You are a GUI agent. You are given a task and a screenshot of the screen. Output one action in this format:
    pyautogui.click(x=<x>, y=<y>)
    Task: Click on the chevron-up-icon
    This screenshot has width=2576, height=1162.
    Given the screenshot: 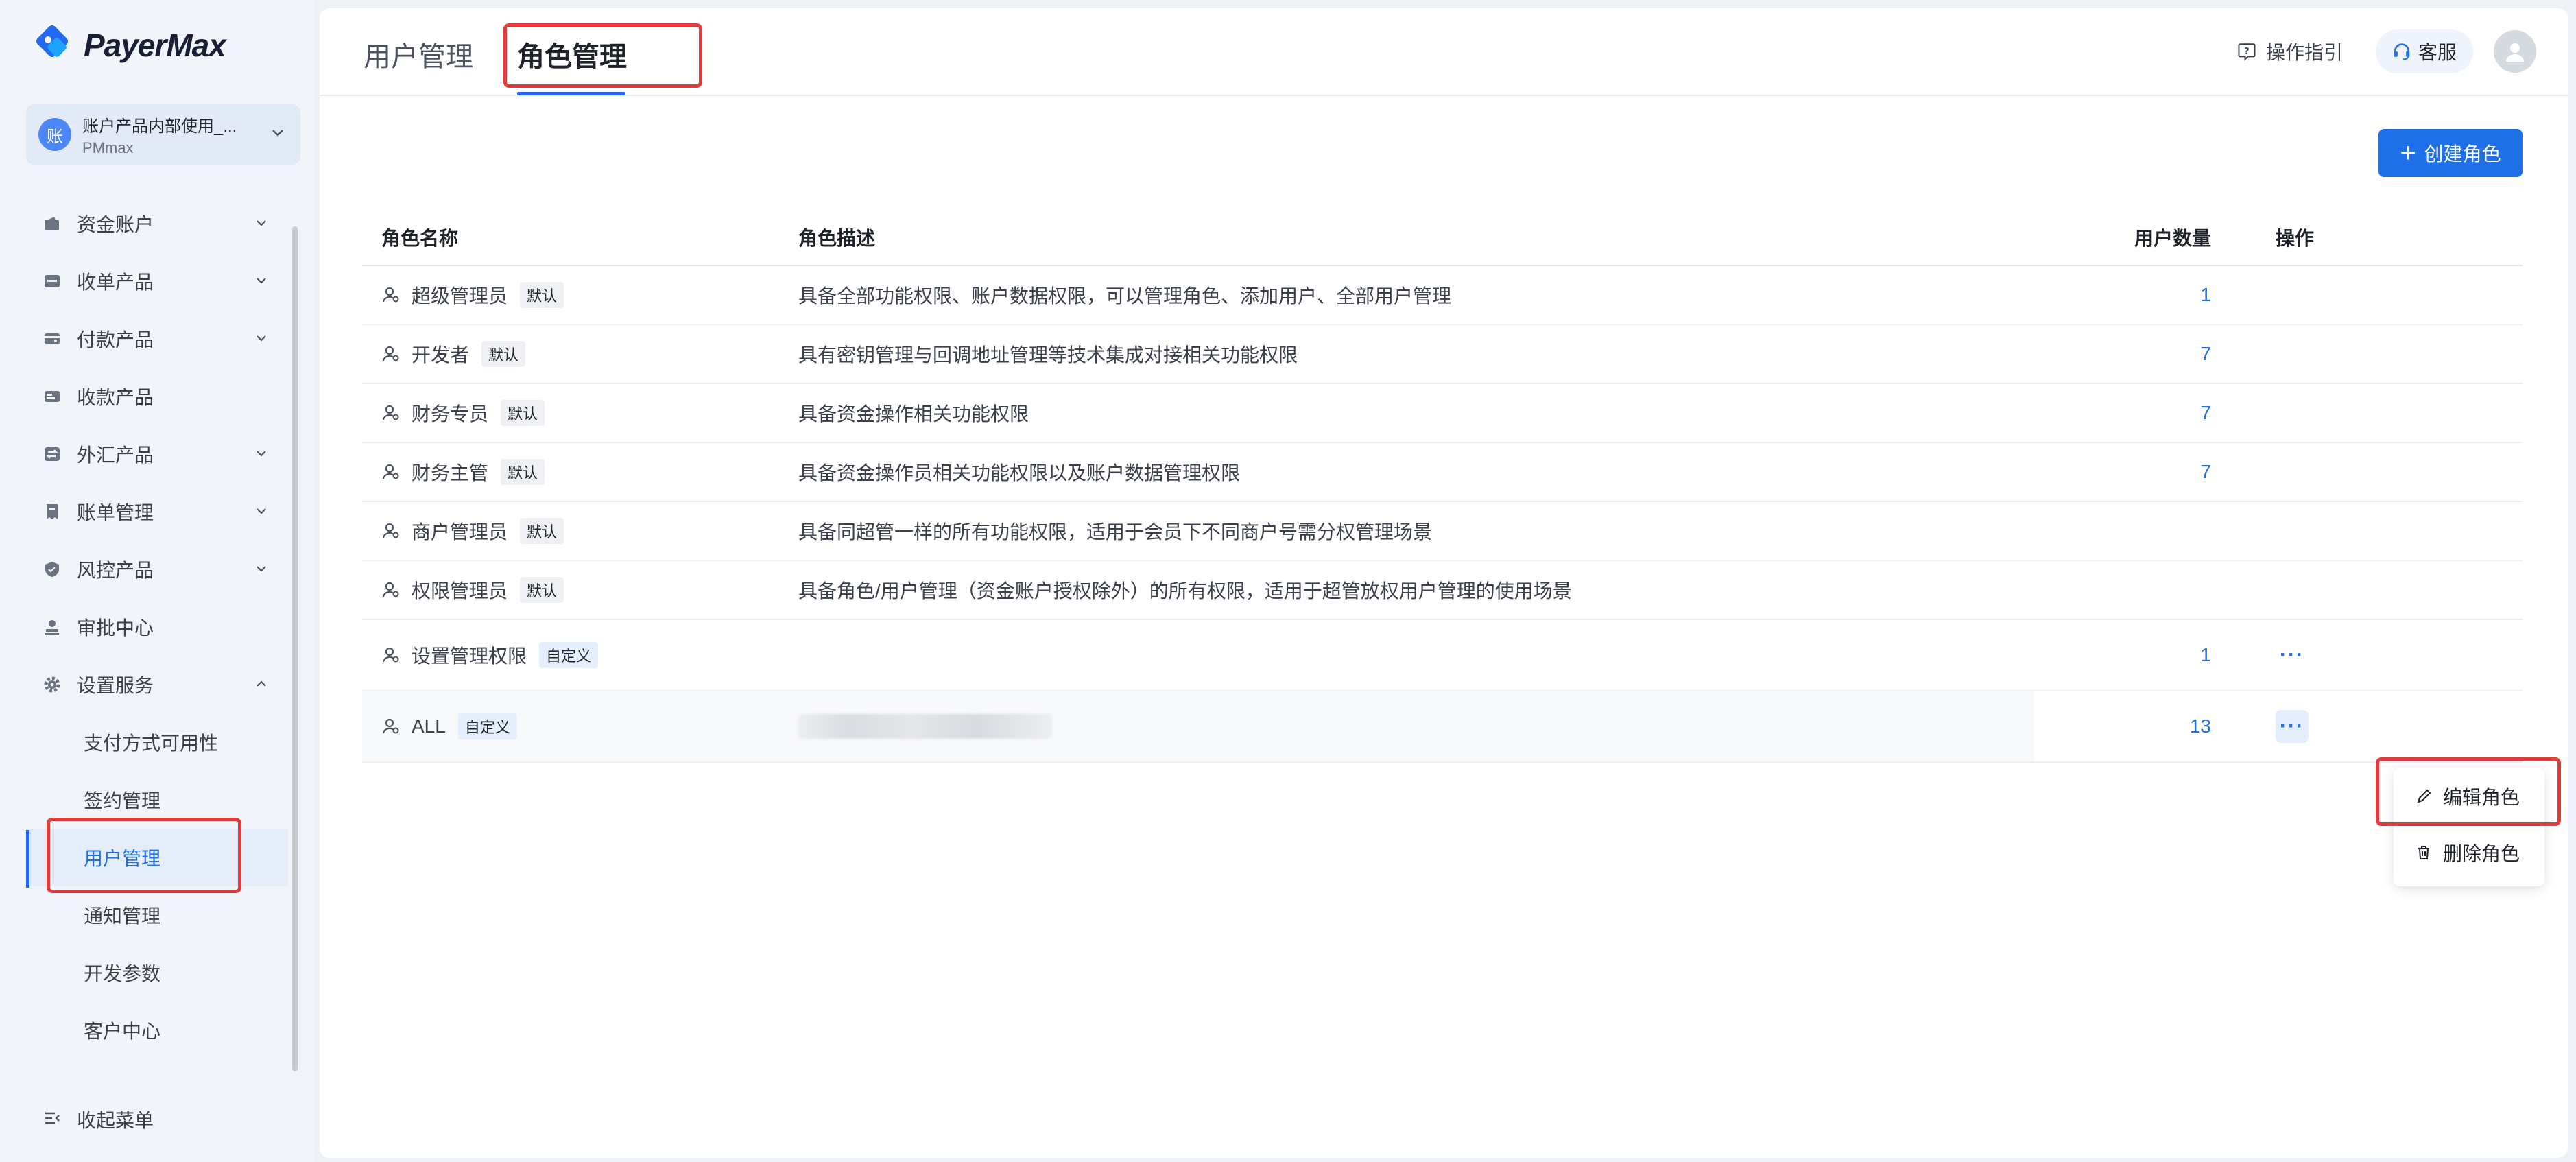 What is the action you would take?
    pyautogui.click(x=261, y=685)
    